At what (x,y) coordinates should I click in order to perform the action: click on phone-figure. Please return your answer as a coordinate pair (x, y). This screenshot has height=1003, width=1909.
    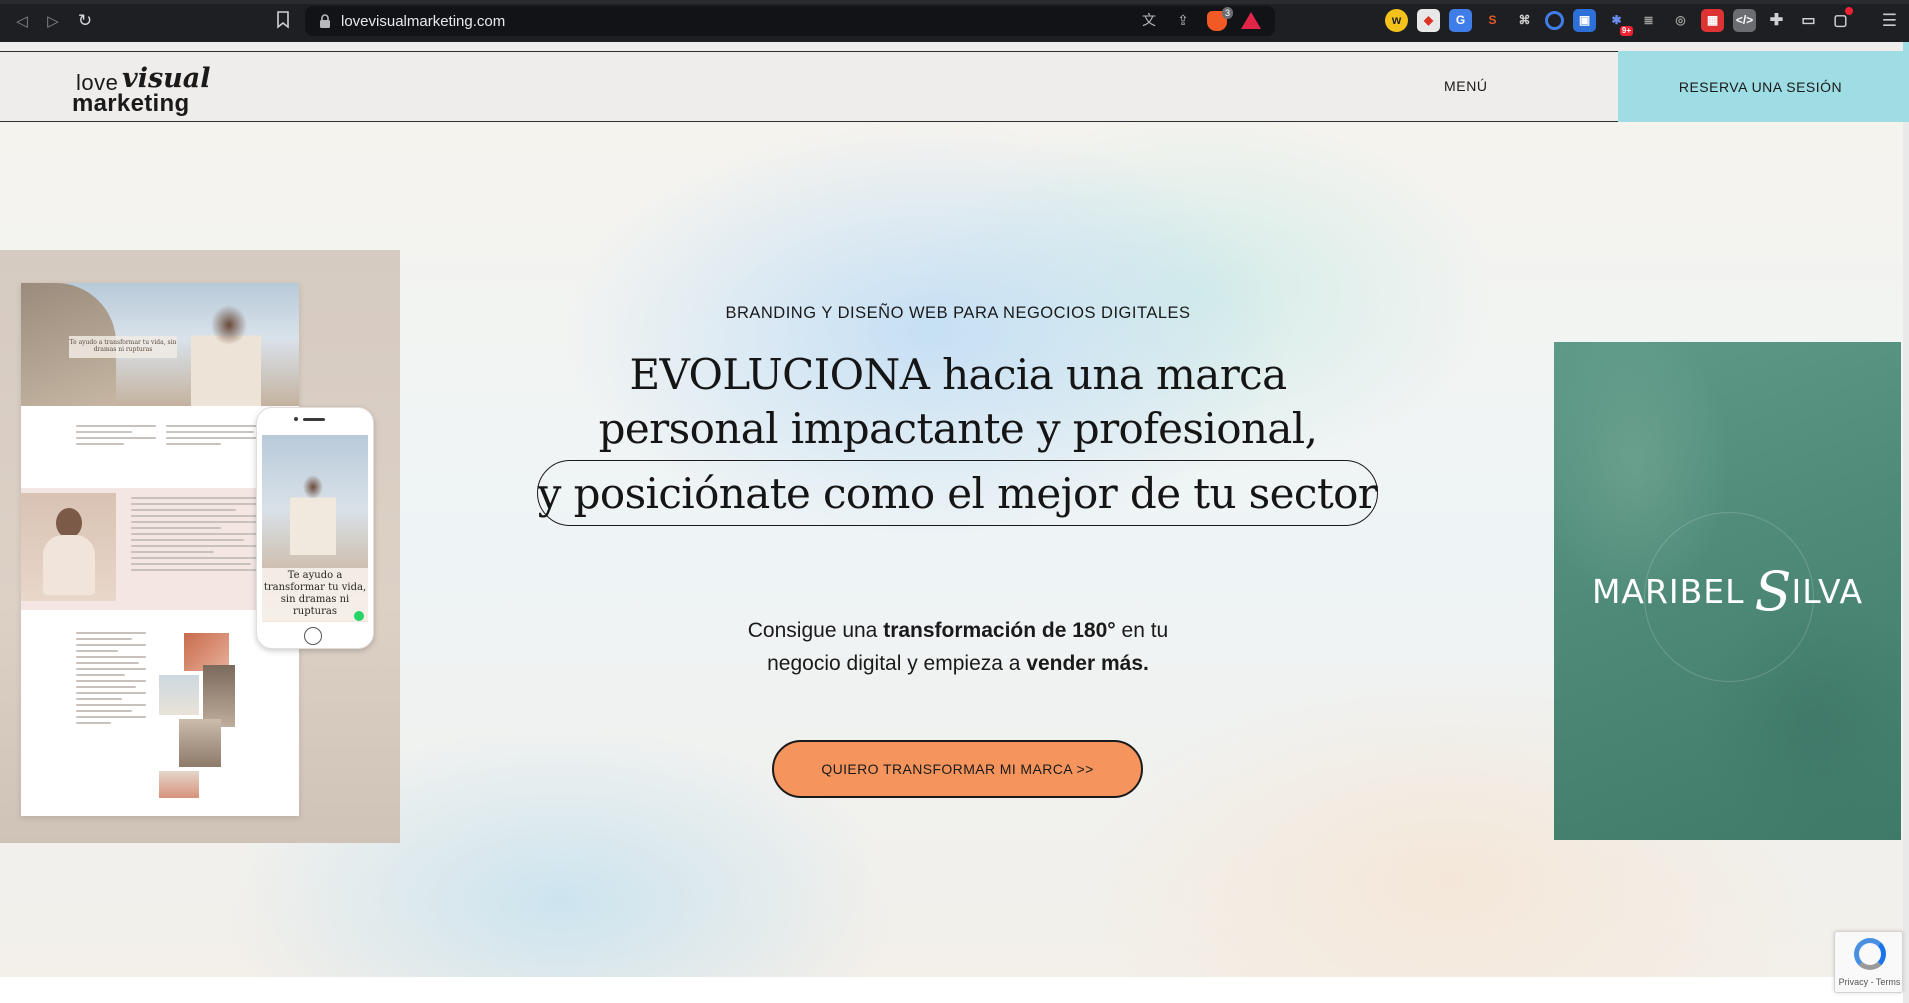
    Looking at the image, I should click on (313, 515).